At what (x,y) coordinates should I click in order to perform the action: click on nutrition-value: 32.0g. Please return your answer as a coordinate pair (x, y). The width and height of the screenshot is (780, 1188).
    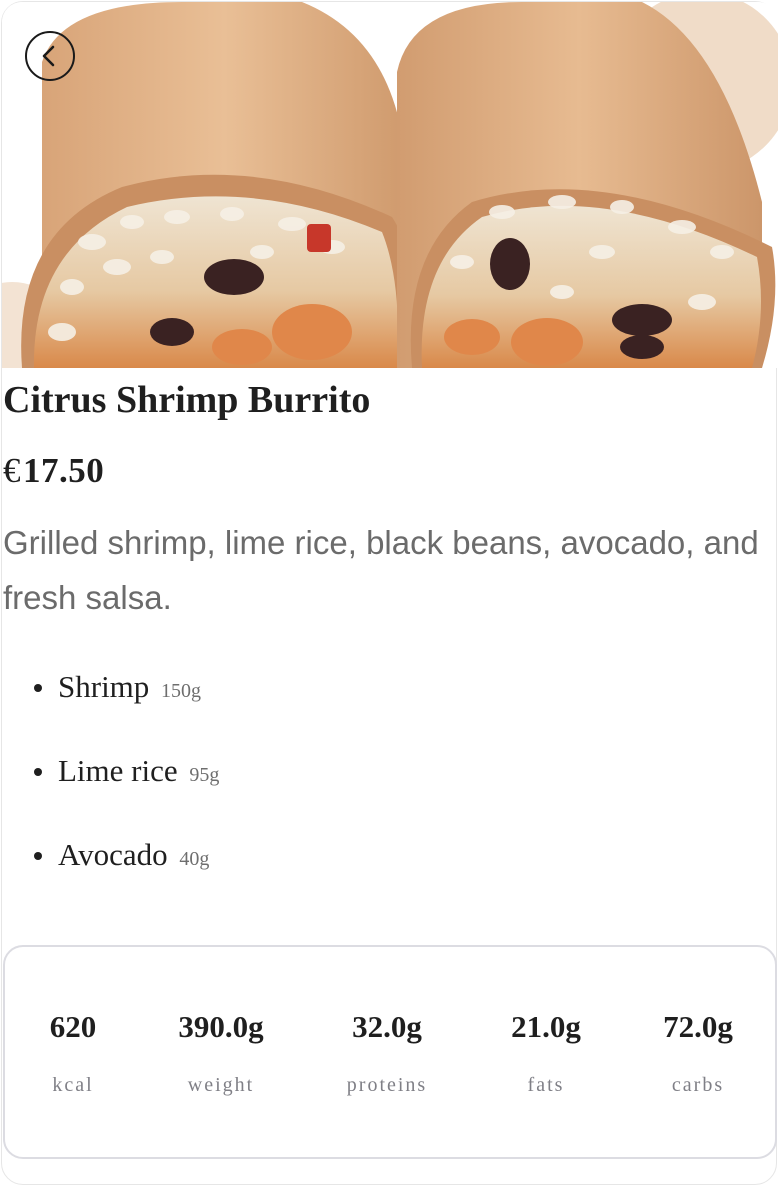
    Looking at the image, I should click on (387, 1026).